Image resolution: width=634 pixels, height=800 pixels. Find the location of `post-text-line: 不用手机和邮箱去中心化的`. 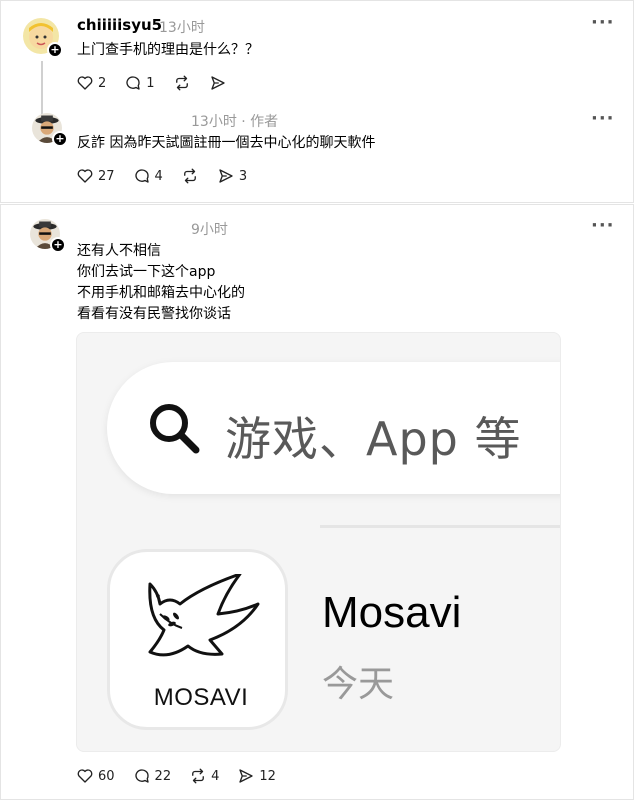

post-text-line: 不用手机和邮箱去中心化的 is located at coordinates (161, 293).